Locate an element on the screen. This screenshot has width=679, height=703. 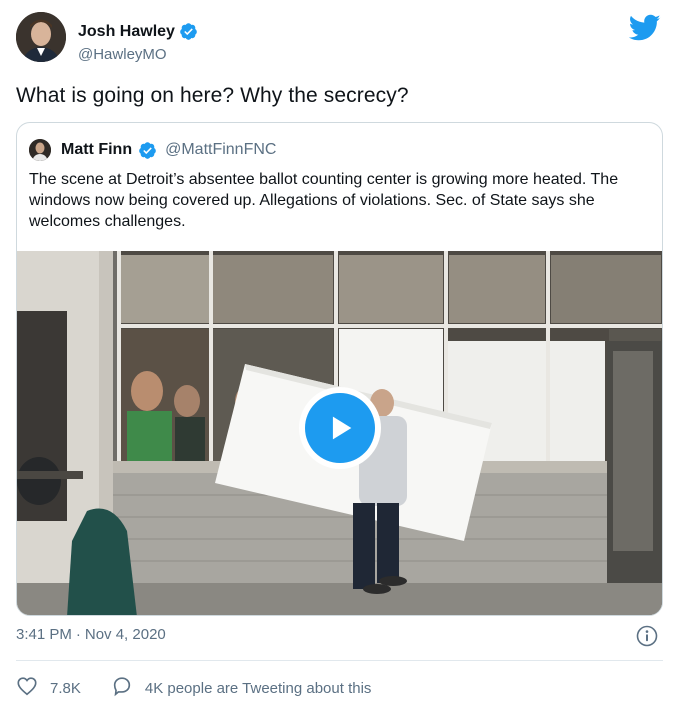
author-avatar is located at coordinates (41, 37).